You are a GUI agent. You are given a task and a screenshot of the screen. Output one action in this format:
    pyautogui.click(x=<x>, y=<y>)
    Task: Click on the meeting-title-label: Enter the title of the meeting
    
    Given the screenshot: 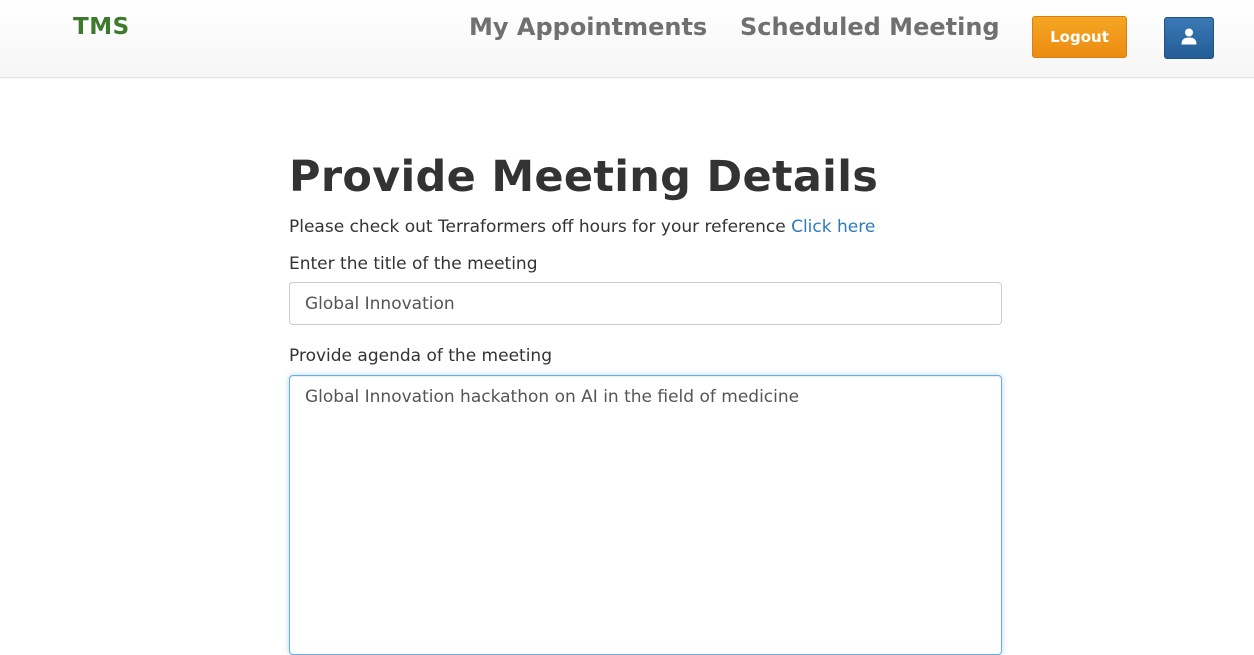 What is the action you would take?
    pyautogui.click(x=413, y=264)
    